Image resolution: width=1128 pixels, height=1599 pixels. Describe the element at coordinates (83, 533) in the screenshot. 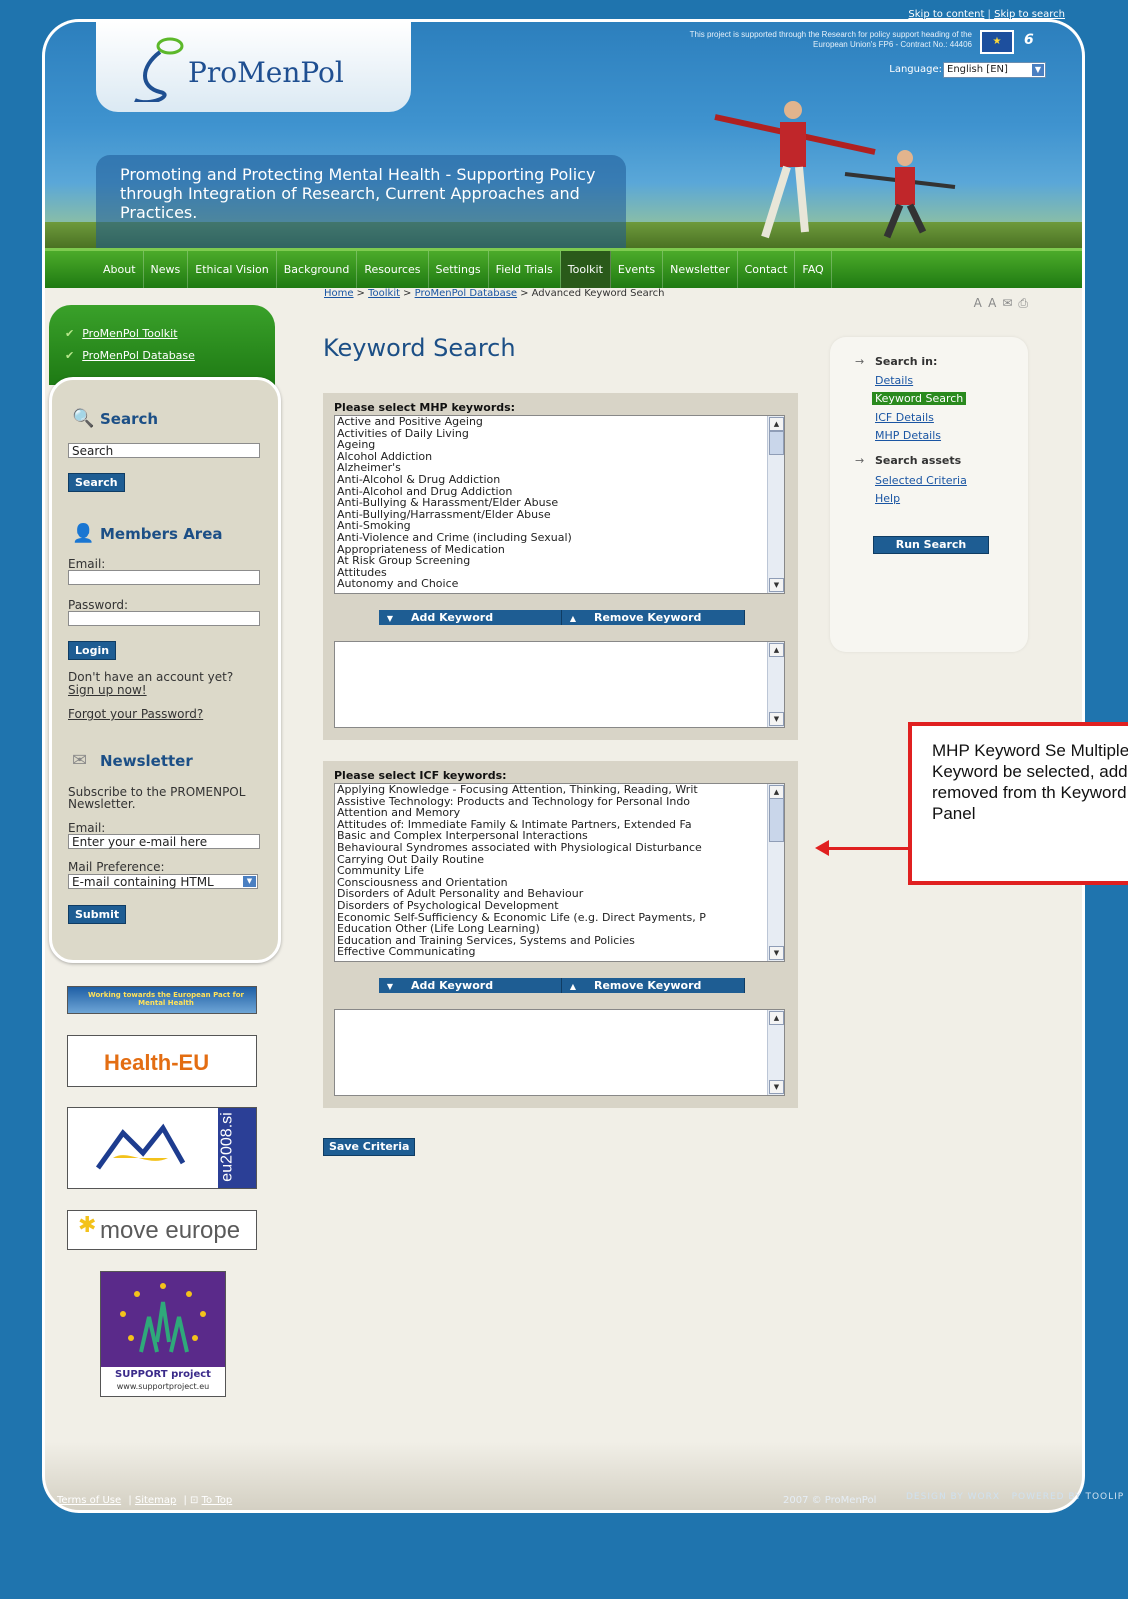

I see `user-icon: 👤` at that location.